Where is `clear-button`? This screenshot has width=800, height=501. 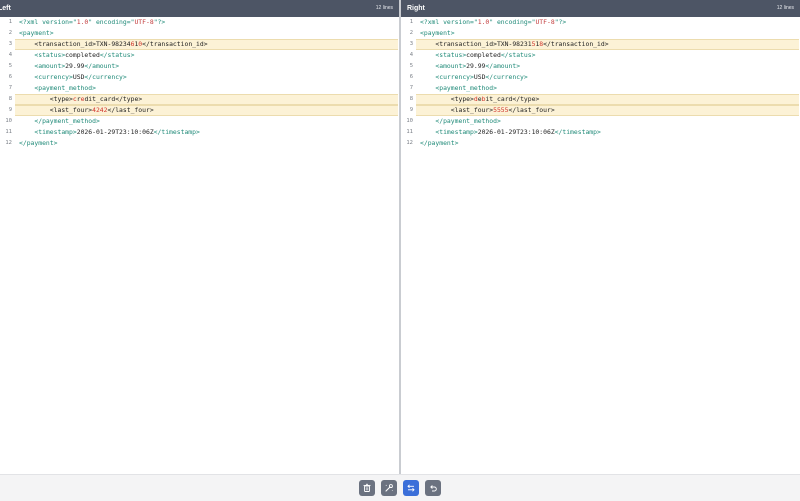
clear-button is located at coordinates (367, 488).